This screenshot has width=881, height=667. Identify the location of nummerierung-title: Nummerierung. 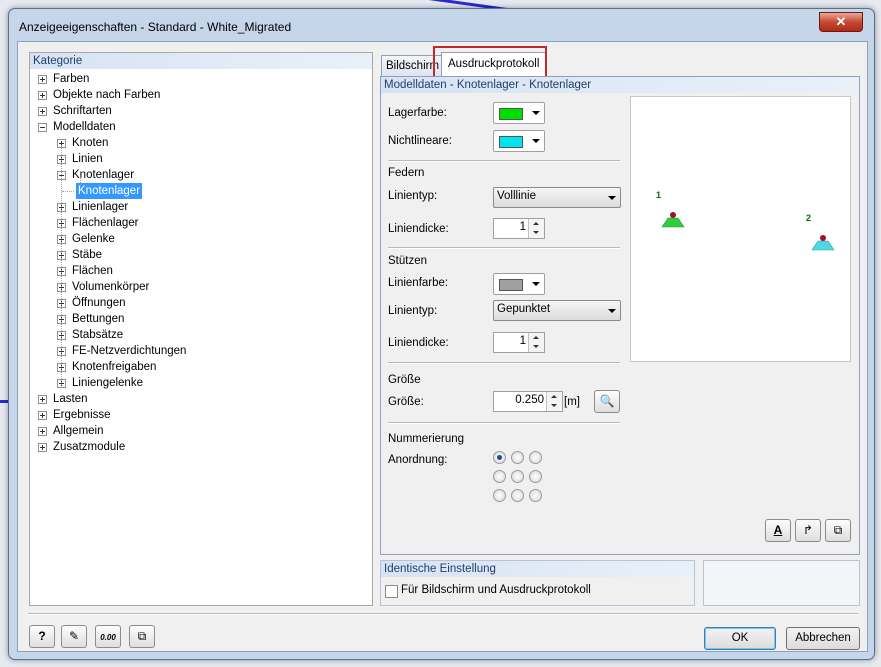
(426, 439).